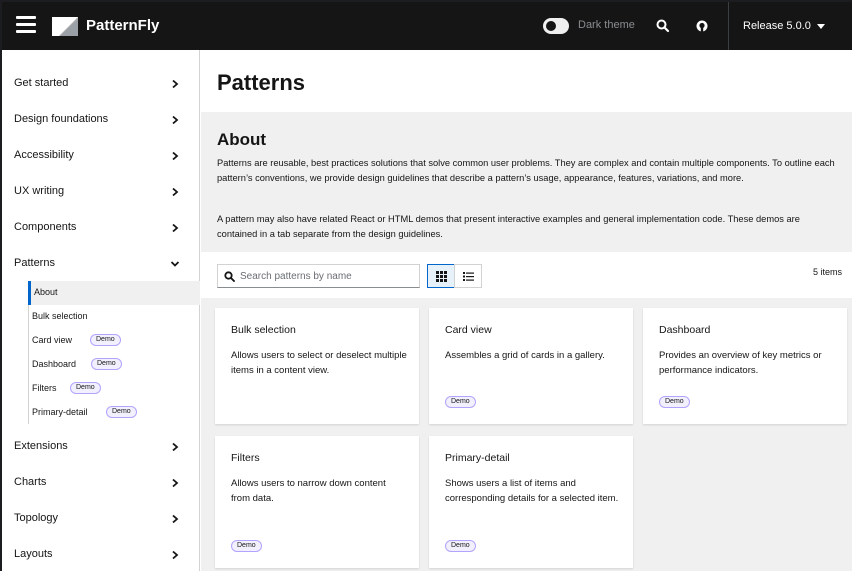 The image size is (852, 571). Describe the element at coordinates (606, 25) in the screenshot. I see `dark-theme-label: Dark theme` at that location.